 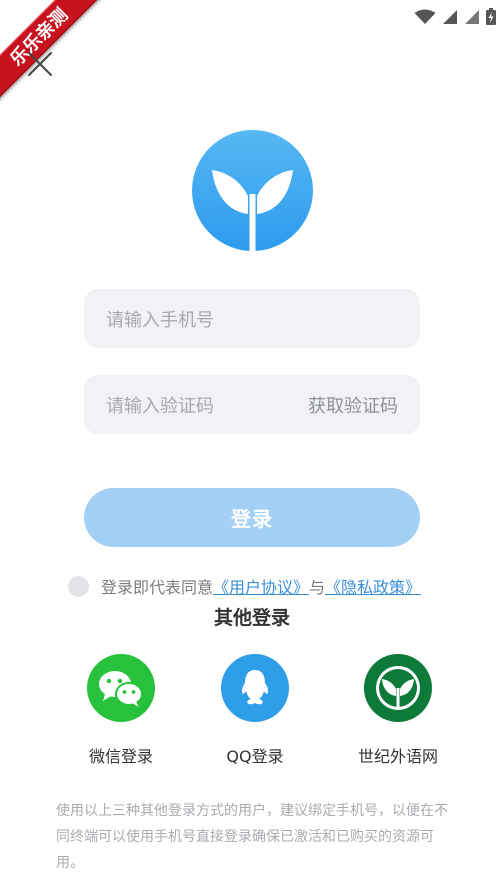 I want to click on other-login-title: 其他登录, so click(x=251, y=618).